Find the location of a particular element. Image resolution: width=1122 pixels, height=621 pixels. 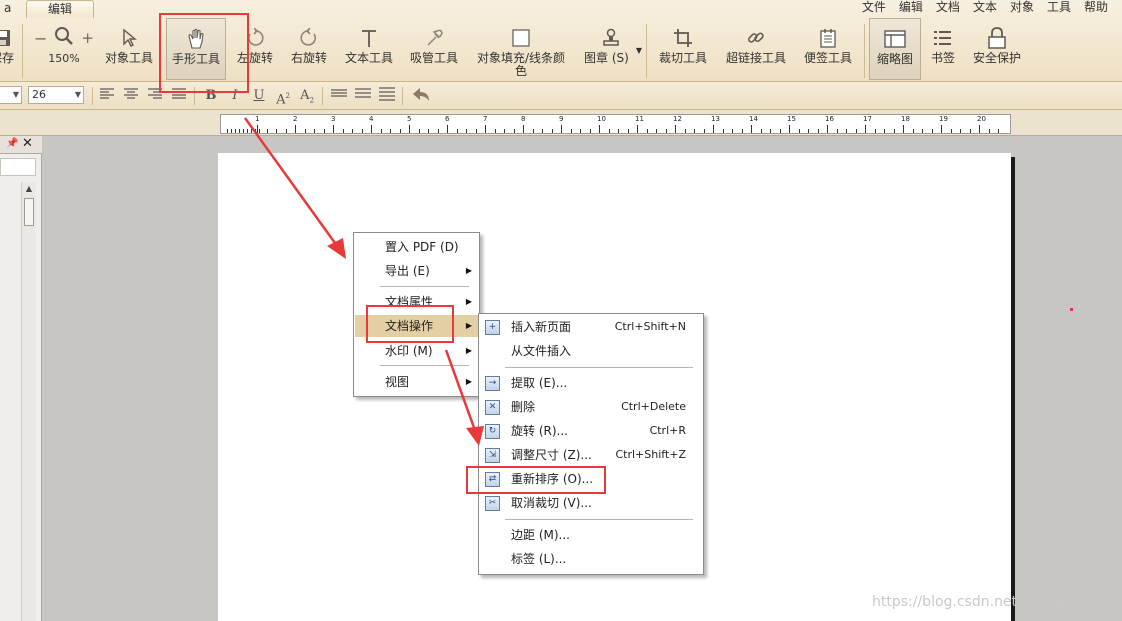

menu-item-insert-from-file: 从文件插入 is located at coordinates (591, 351).